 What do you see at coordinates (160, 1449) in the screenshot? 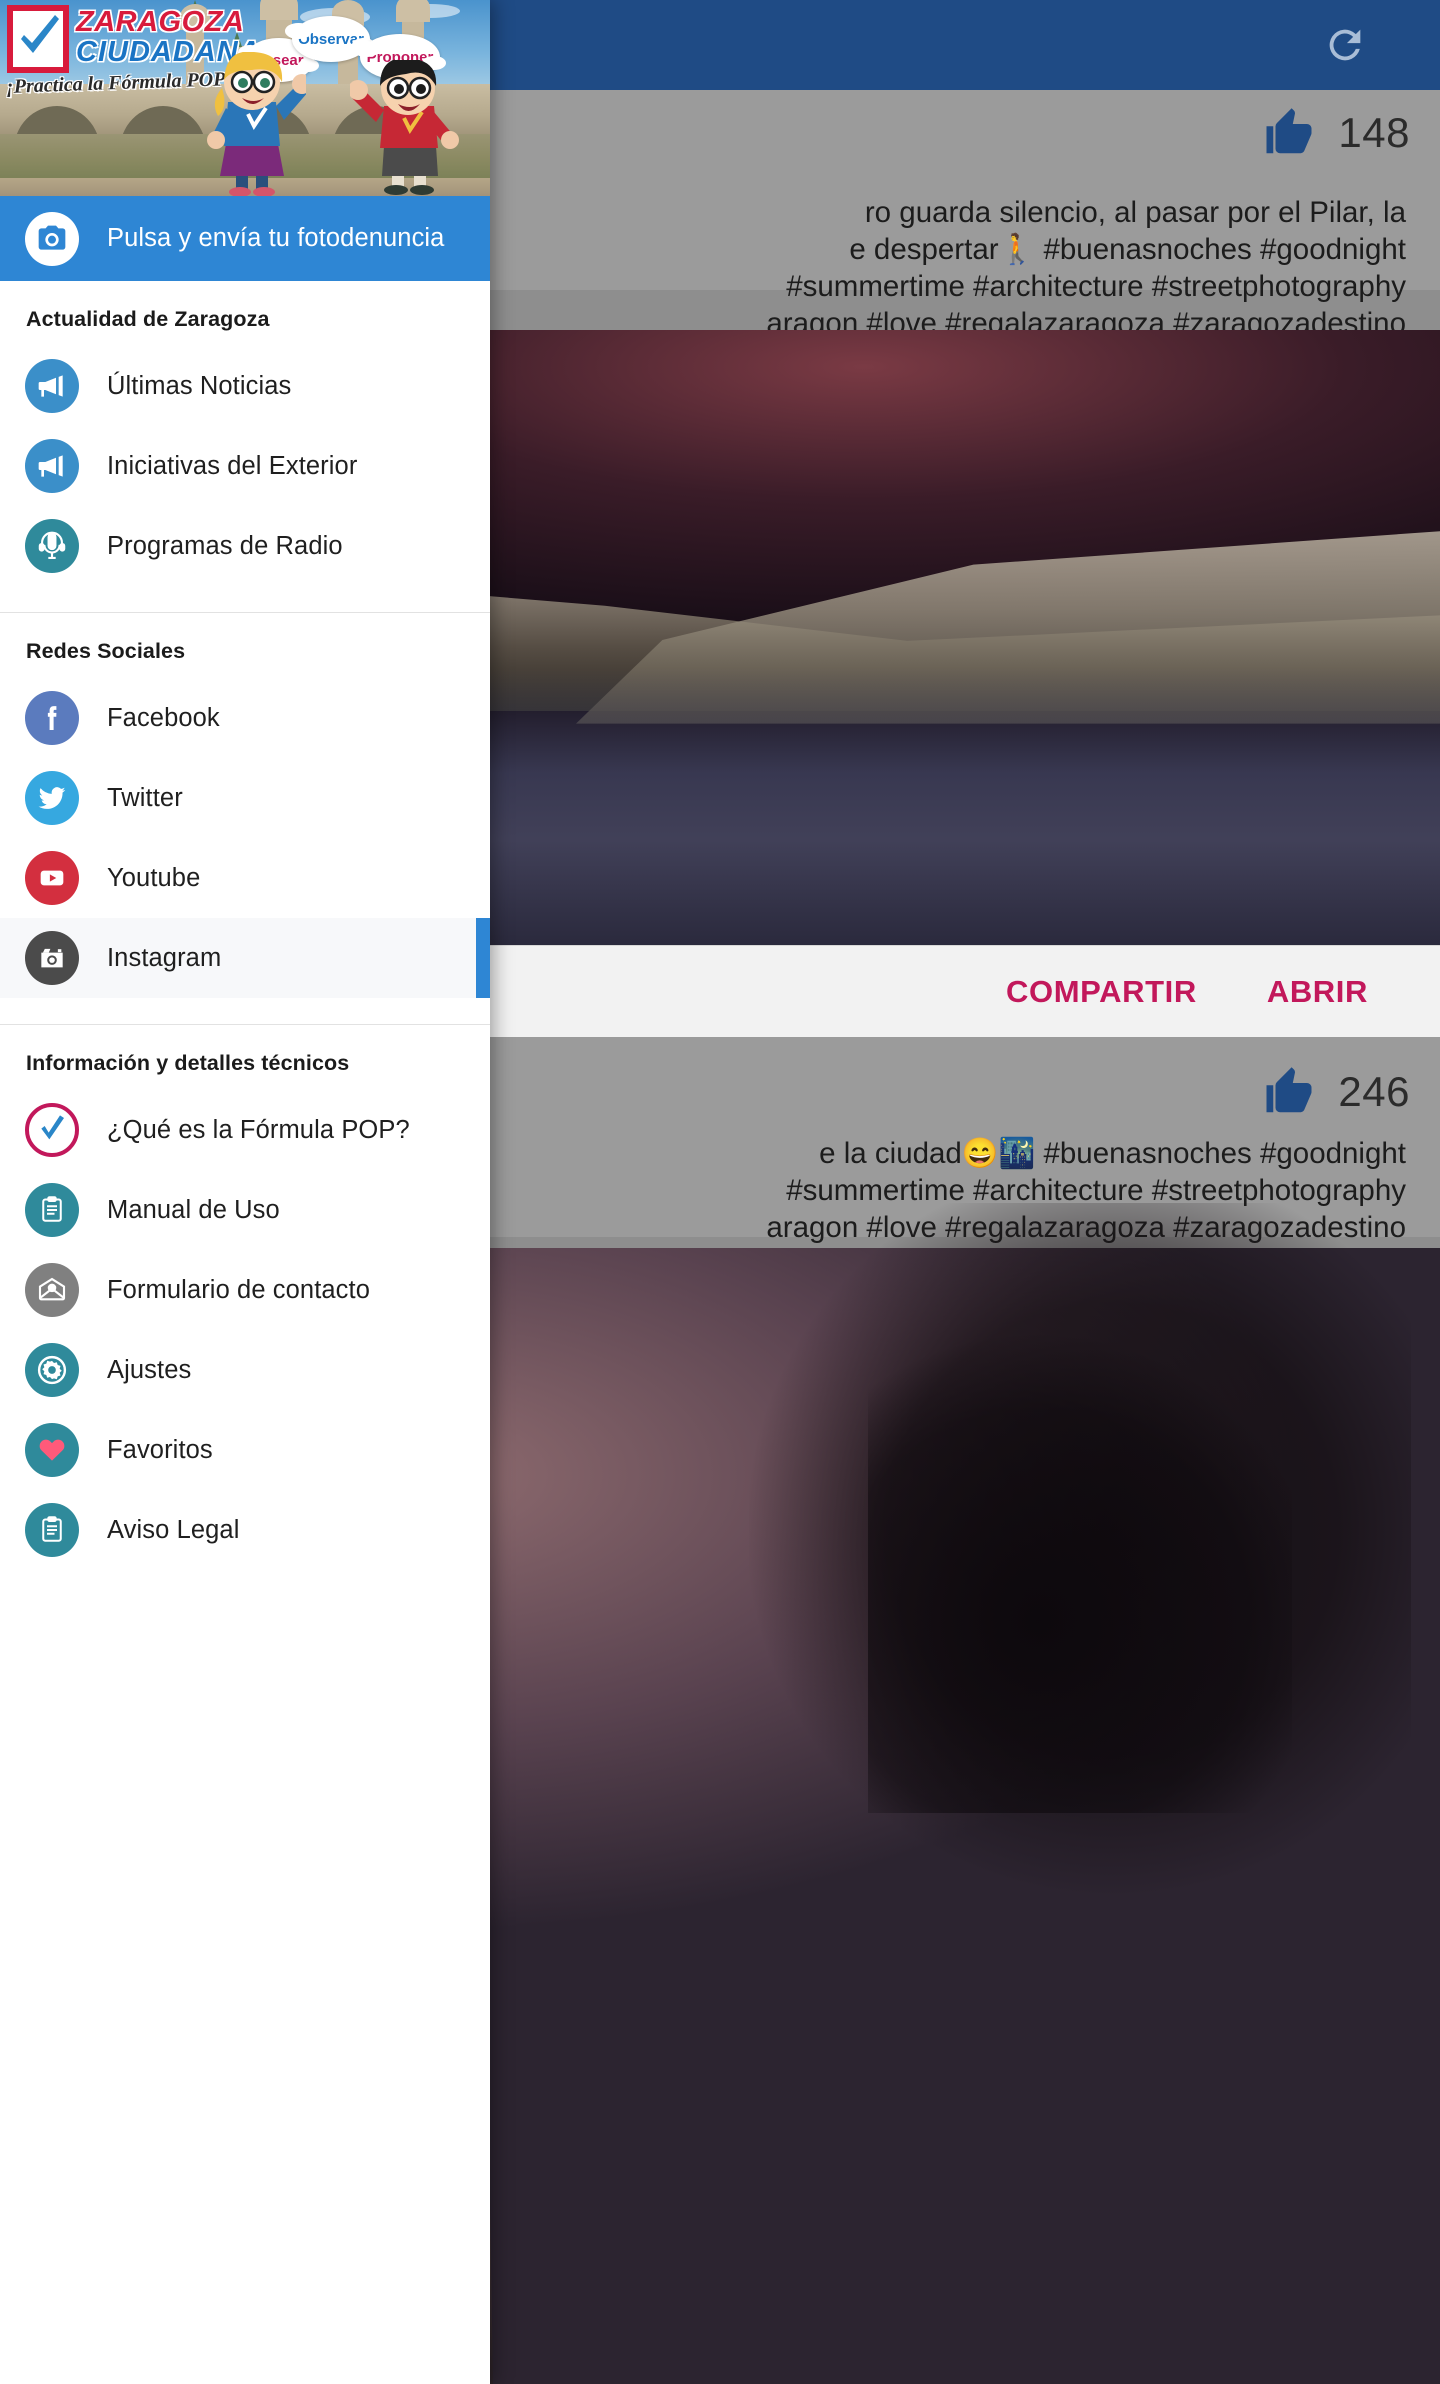
I see `menu-item-label: Favoritos` at bounding box center [160, 1449].